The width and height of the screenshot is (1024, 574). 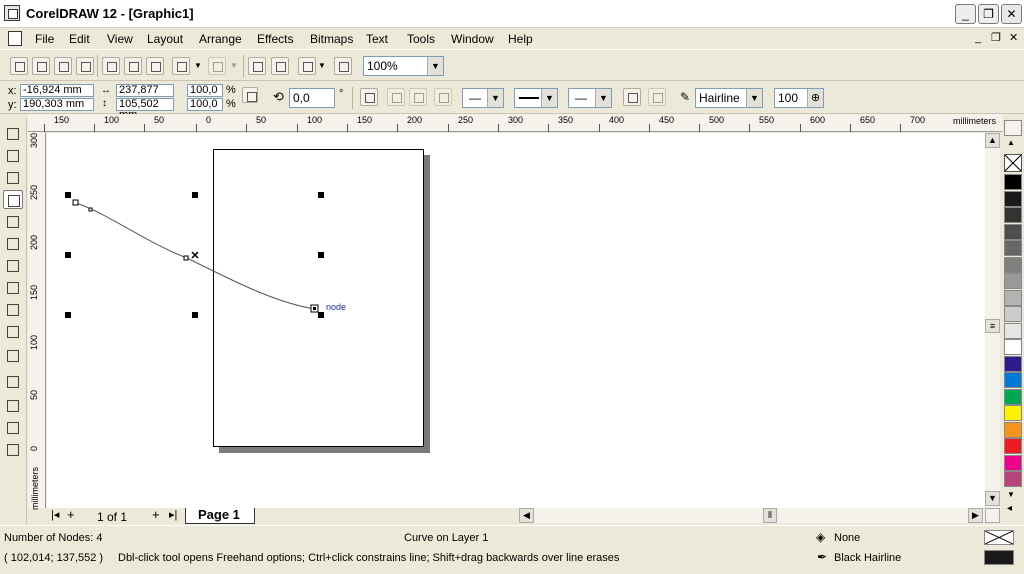 What do you see at coordinates (13, 381) in the screenshot?
I see `eyedropper-tool-icon` at bounding box center [13, 381].